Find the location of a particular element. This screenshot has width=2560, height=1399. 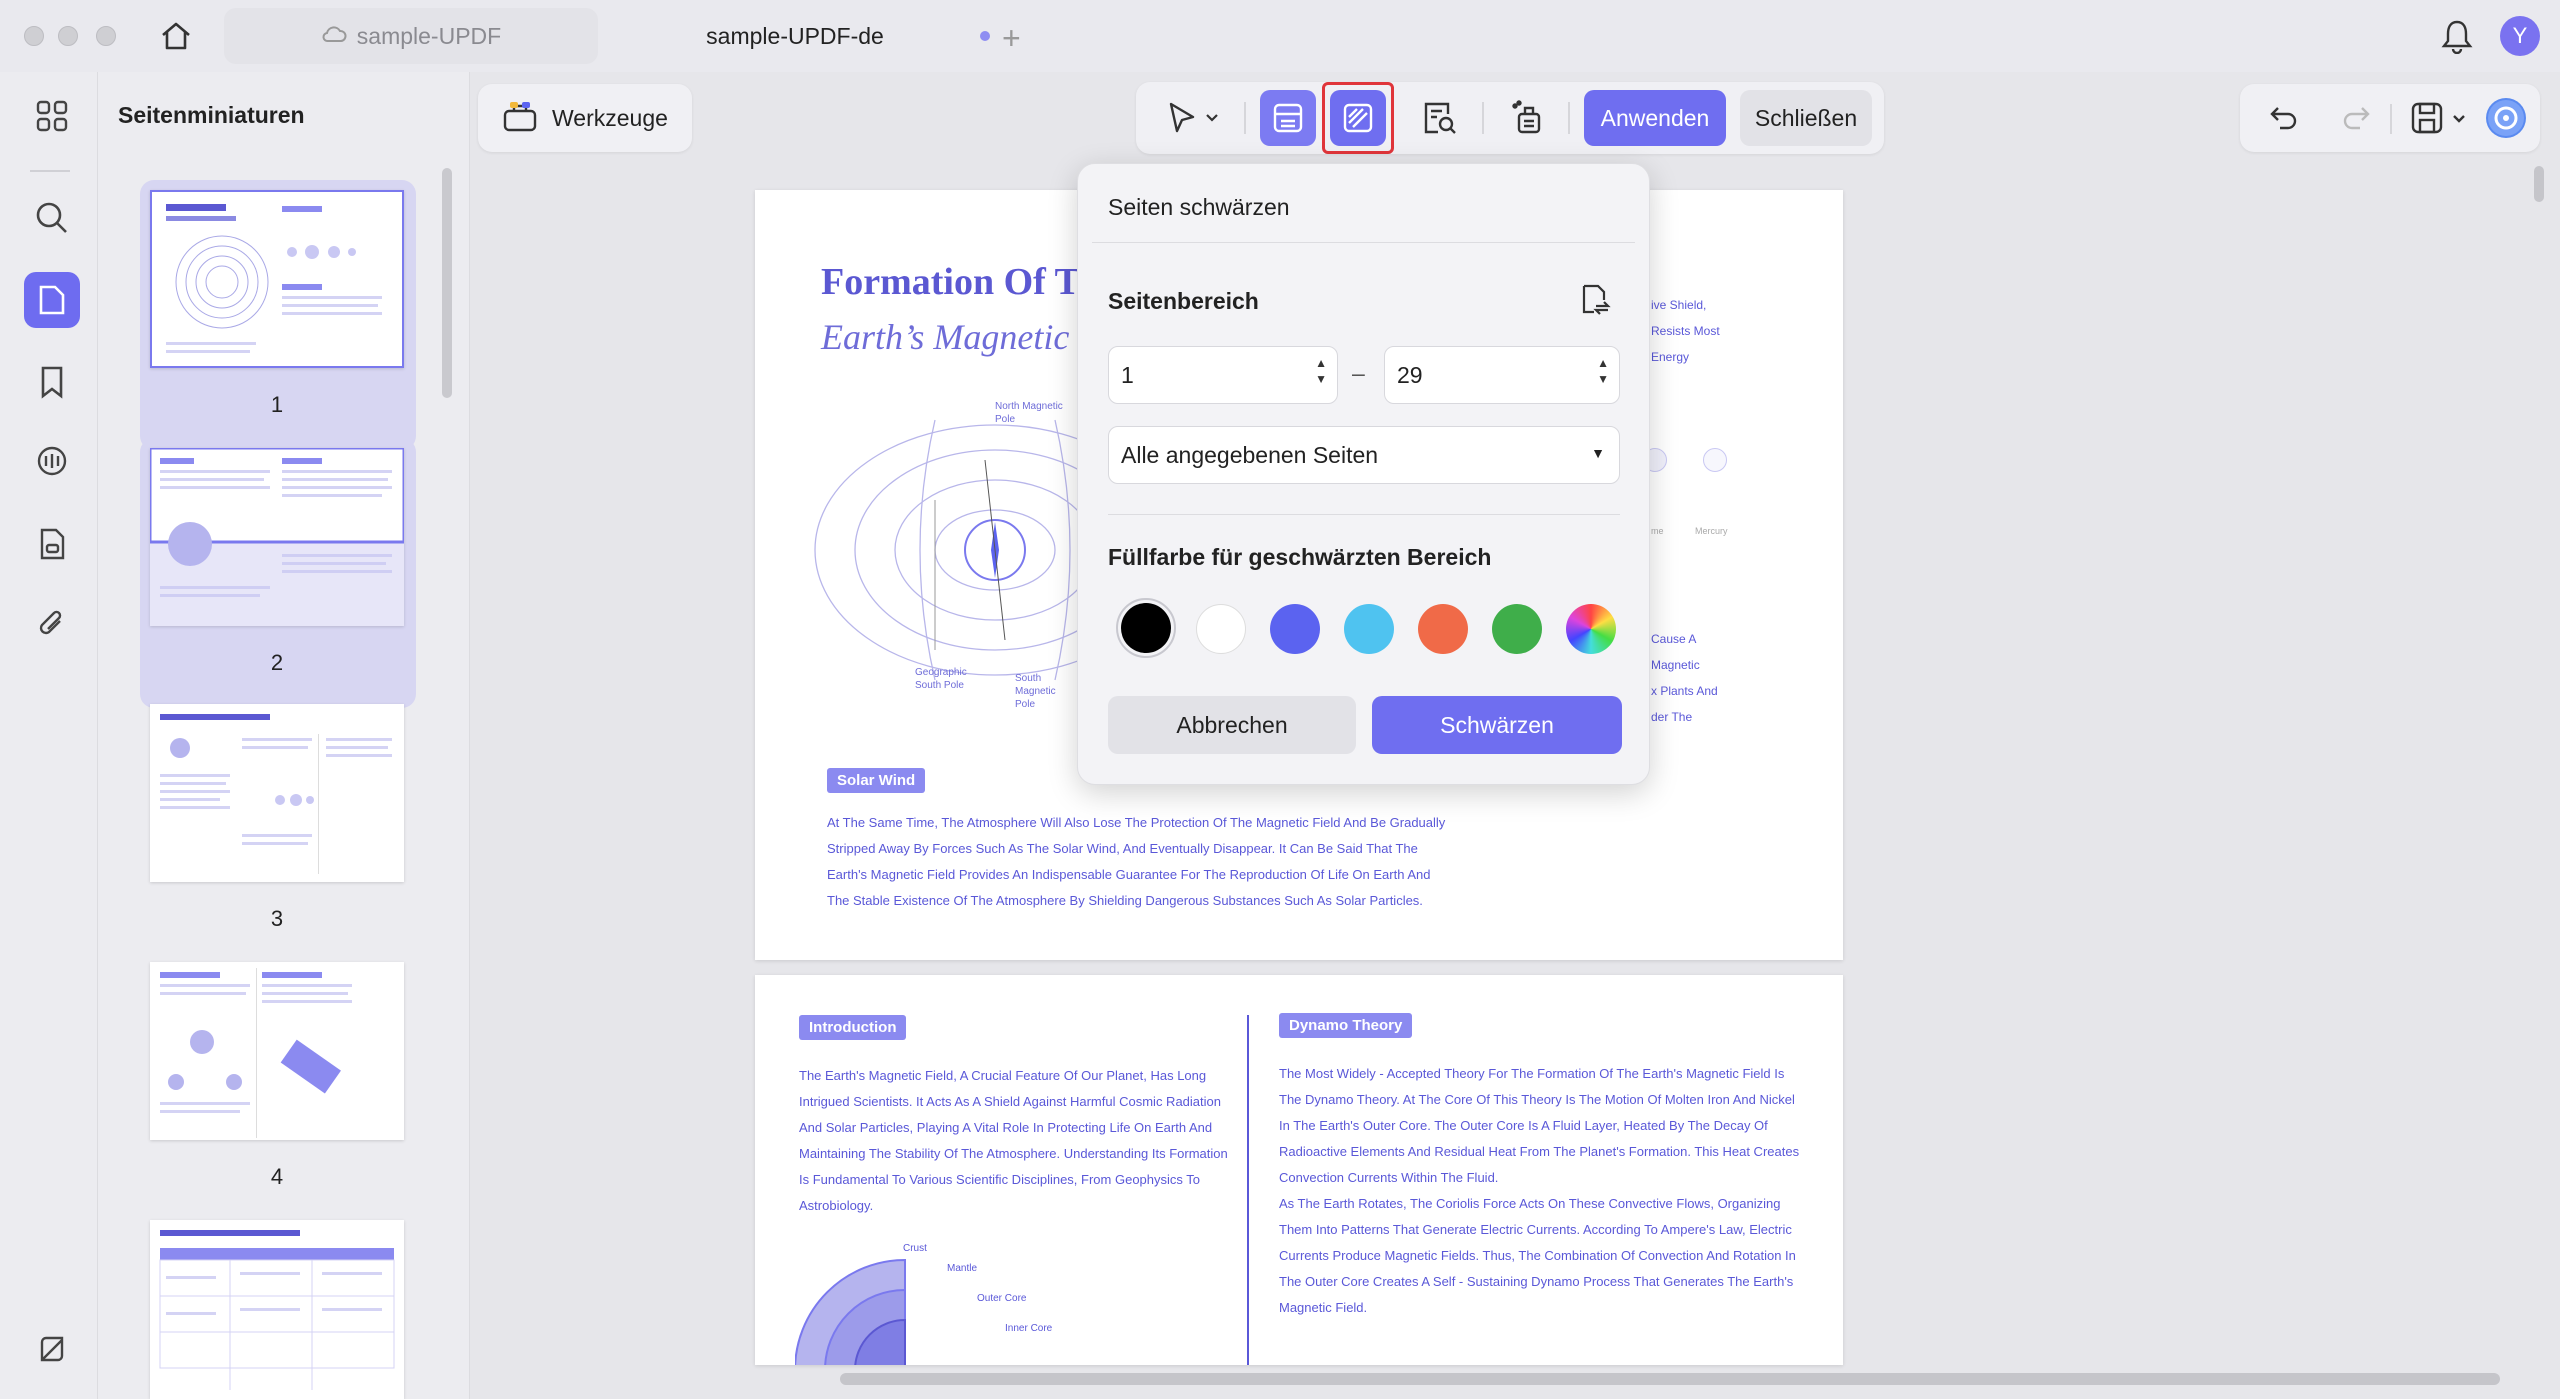

layer-label-mantle: Mantle is located at coordinates (962, 1268).